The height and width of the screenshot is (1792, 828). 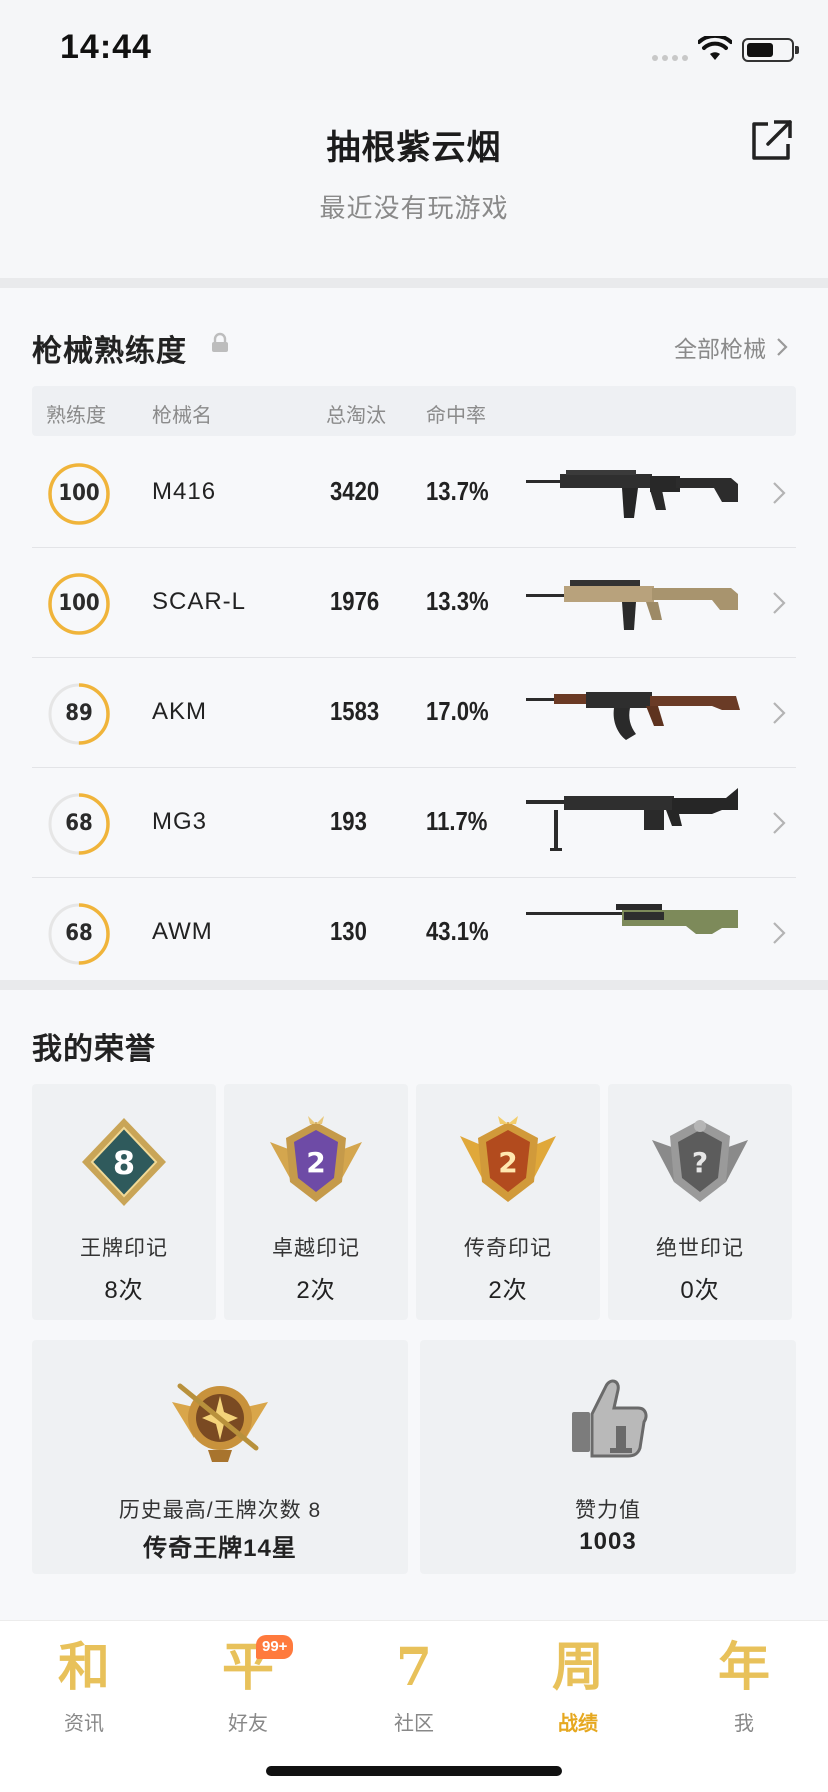 What do you see at coordinates (632, 494) in the screenshot?
I see `m416-rifle-icon` at bounding box center [632, 494].